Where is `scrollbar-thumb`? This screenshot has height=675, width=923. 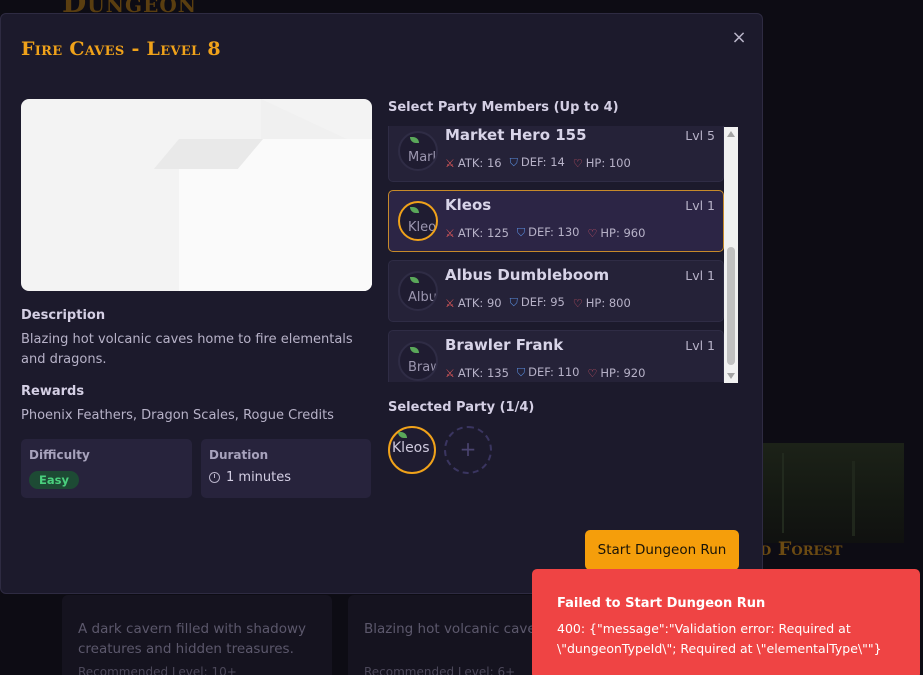 scrollbar-thumb is located at coordinates (731, 306).